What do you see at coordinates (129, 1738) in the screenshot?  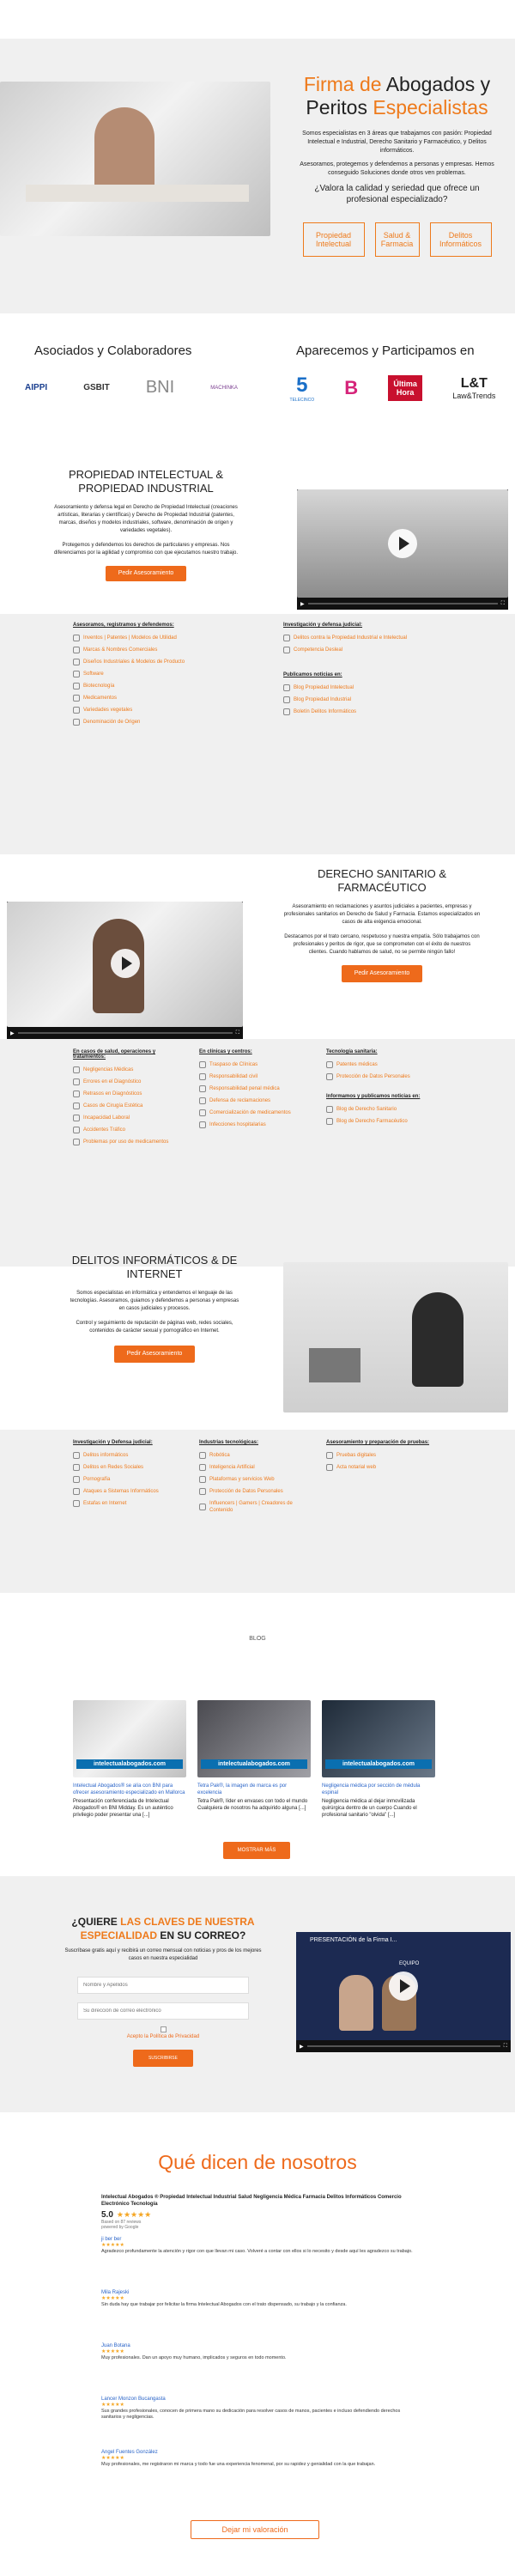 I see `blog-card-1-image: intelectualabogados.com` at bounding box center [129, 1738].